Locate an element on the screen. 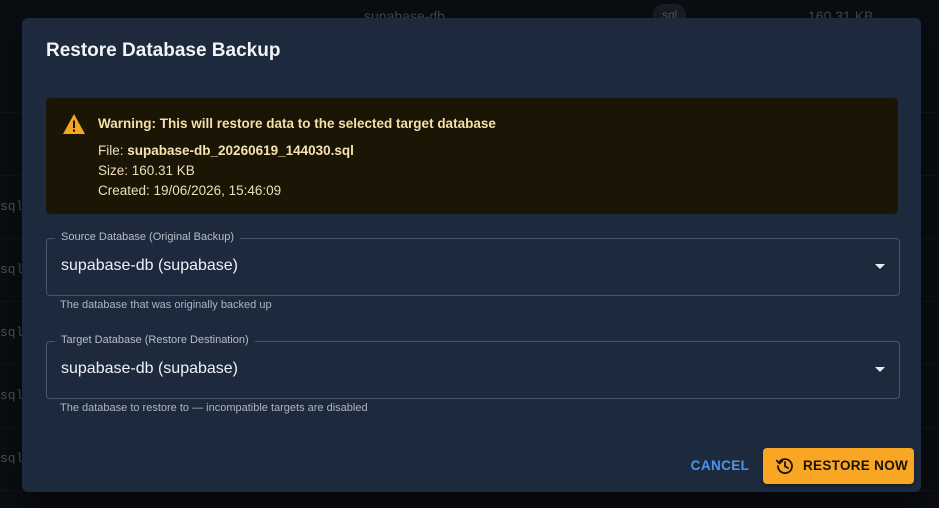 The height and width of the screenshot is (508, 939). dialog-title: Restore Database Backup is located at coordinates (163, 50).